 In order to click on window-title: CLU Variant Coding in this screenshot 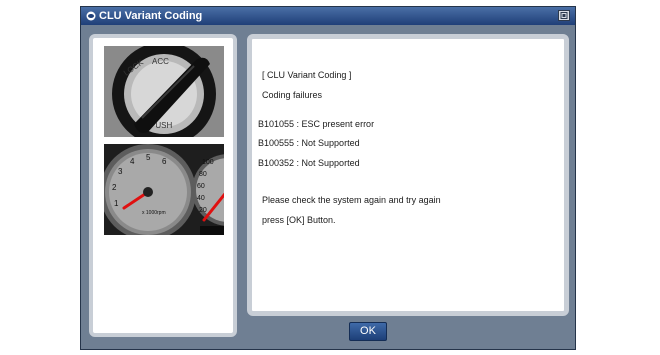, I will do `click(151, 16)`.